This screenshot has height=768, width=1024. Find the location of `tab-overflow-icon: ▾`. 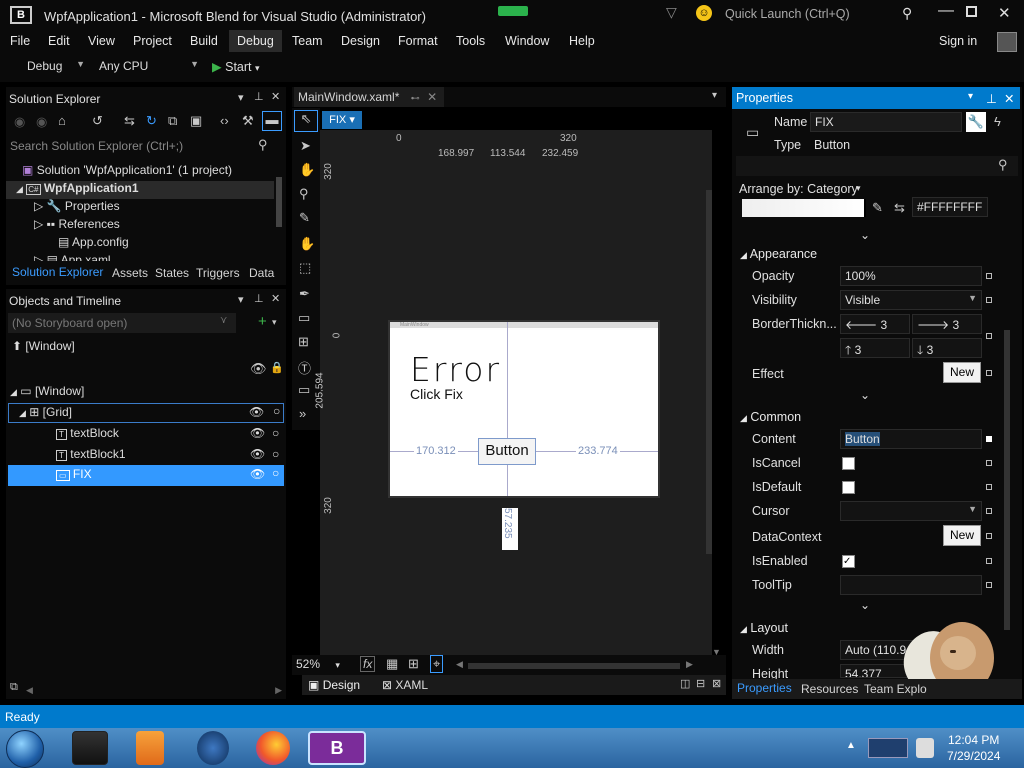

tab-overflow-icon: ▾ is located at coordinates (714, 95).